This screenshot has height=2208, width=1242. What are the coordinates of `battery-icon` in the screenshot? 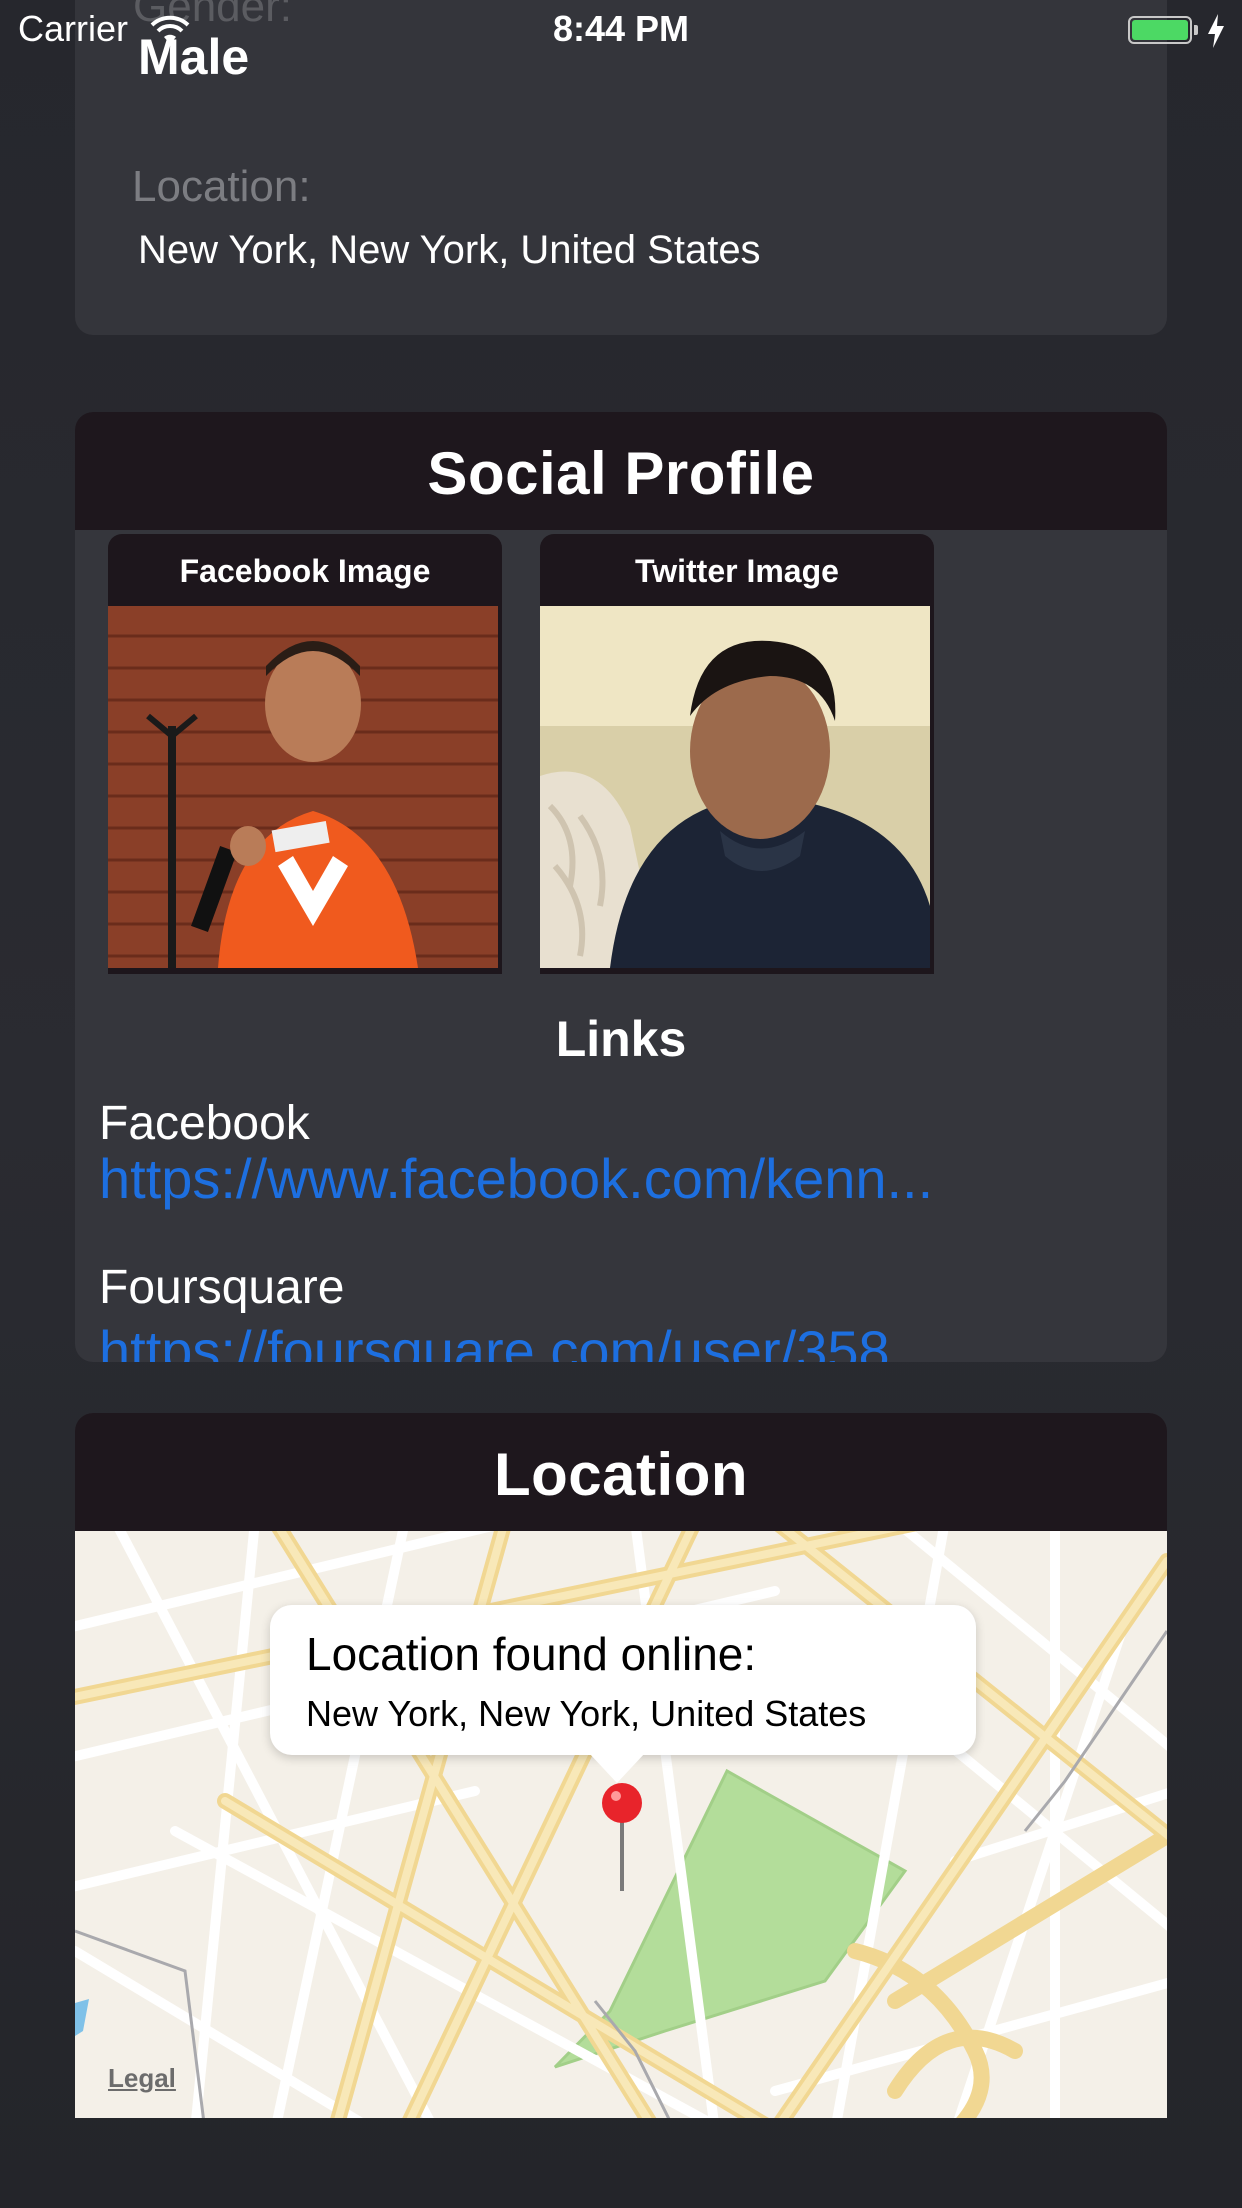 It's located at (1160, 30).